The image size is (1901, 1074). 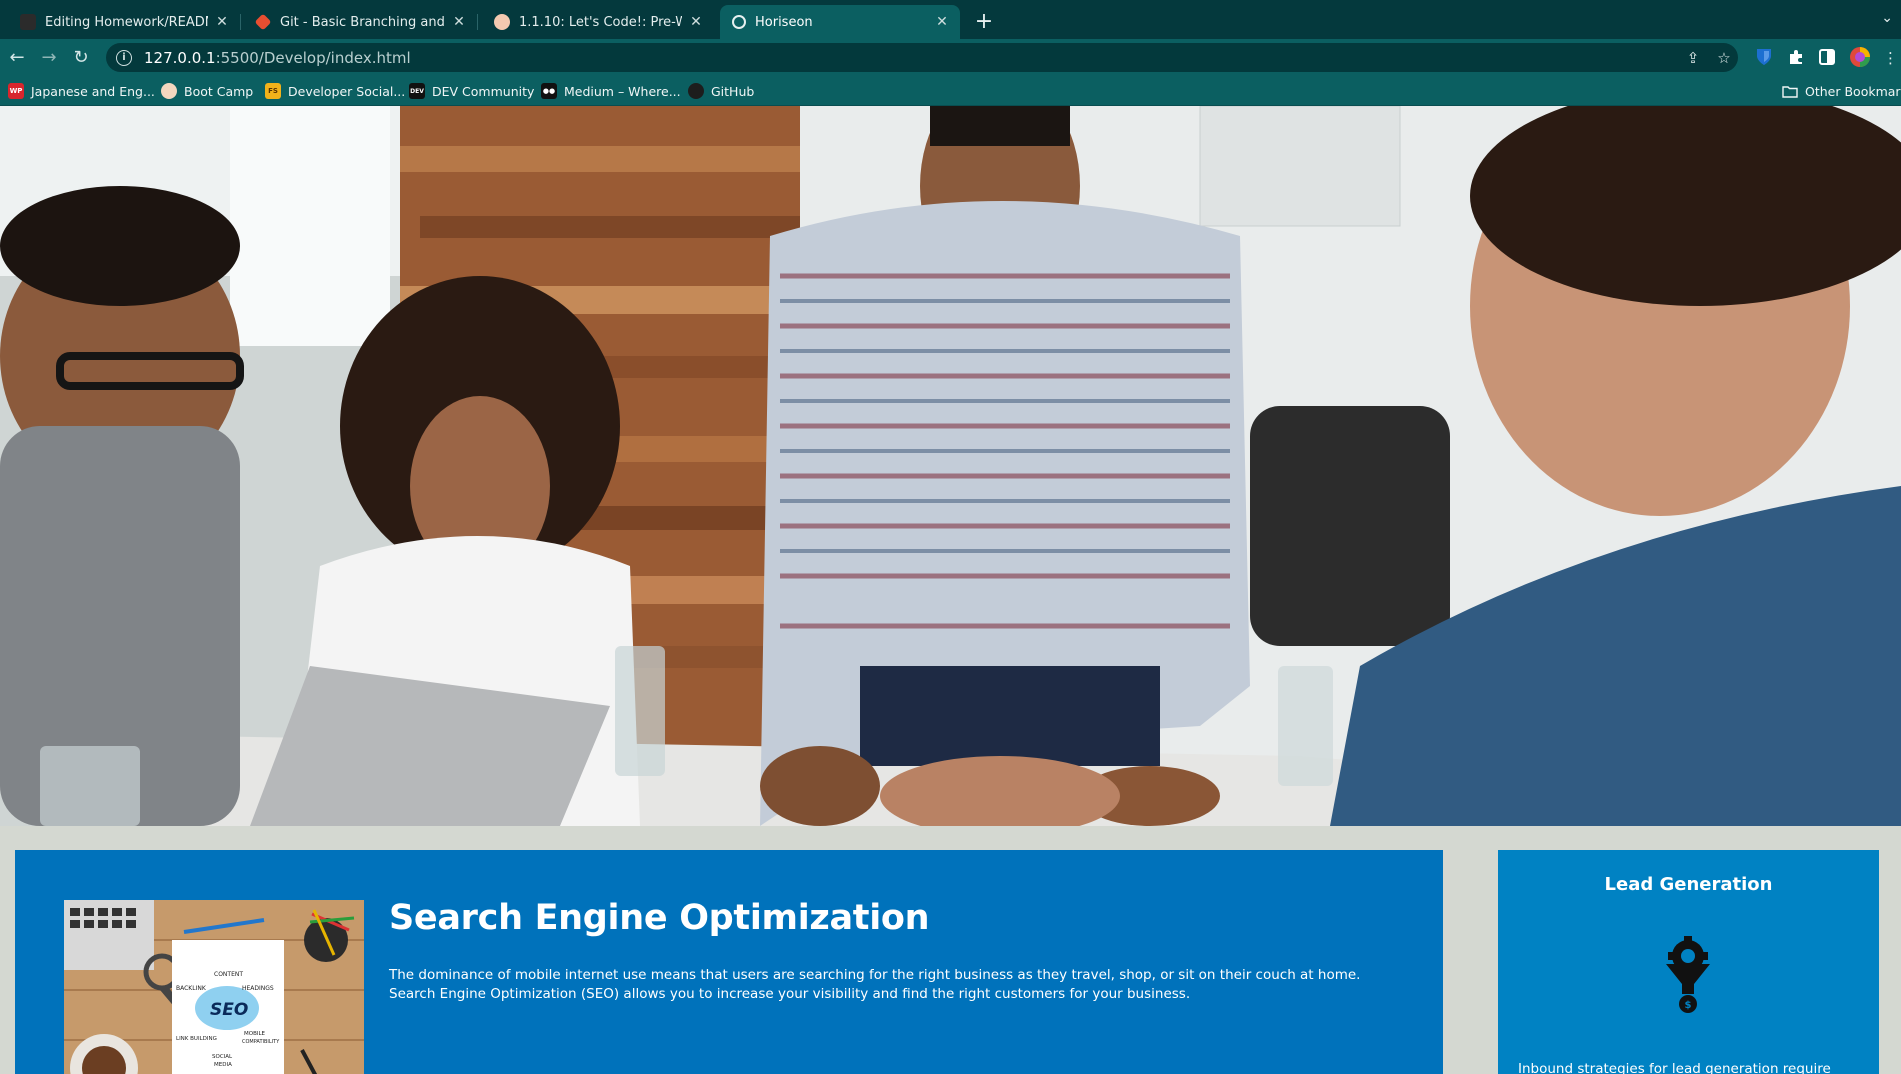 I want to click on git-icon, so click(x=263, y=22).